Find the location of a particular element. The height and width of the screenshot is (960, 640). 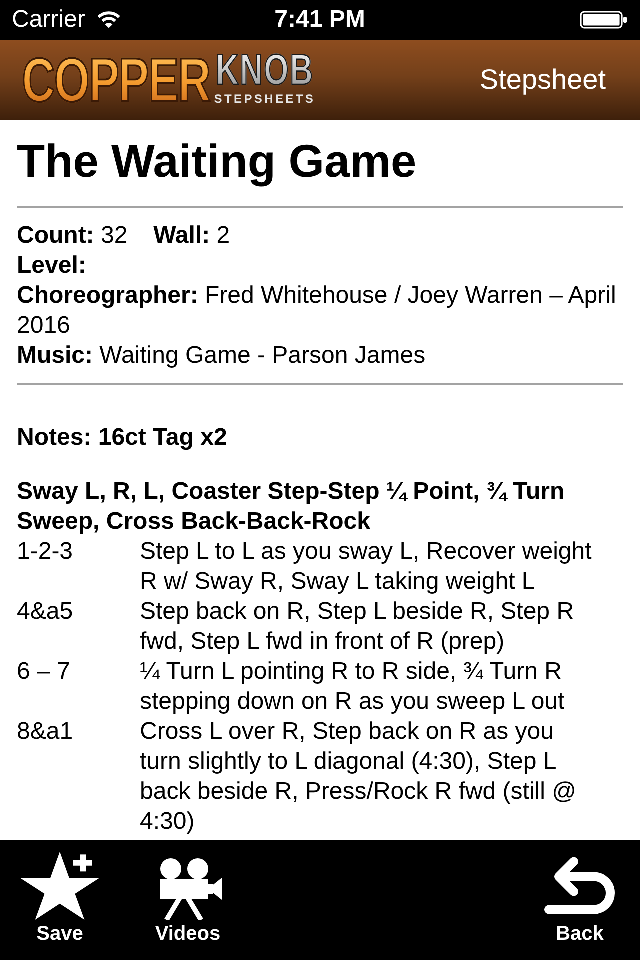

logo-tagline: STEPSHEETS is located at coordinates (265, 99).